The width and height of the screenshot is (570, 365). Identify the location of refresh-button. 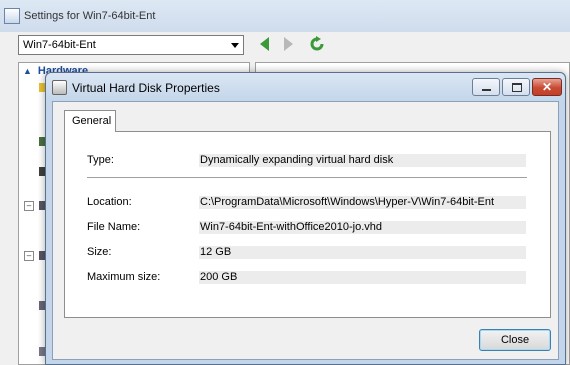
(316, 44).